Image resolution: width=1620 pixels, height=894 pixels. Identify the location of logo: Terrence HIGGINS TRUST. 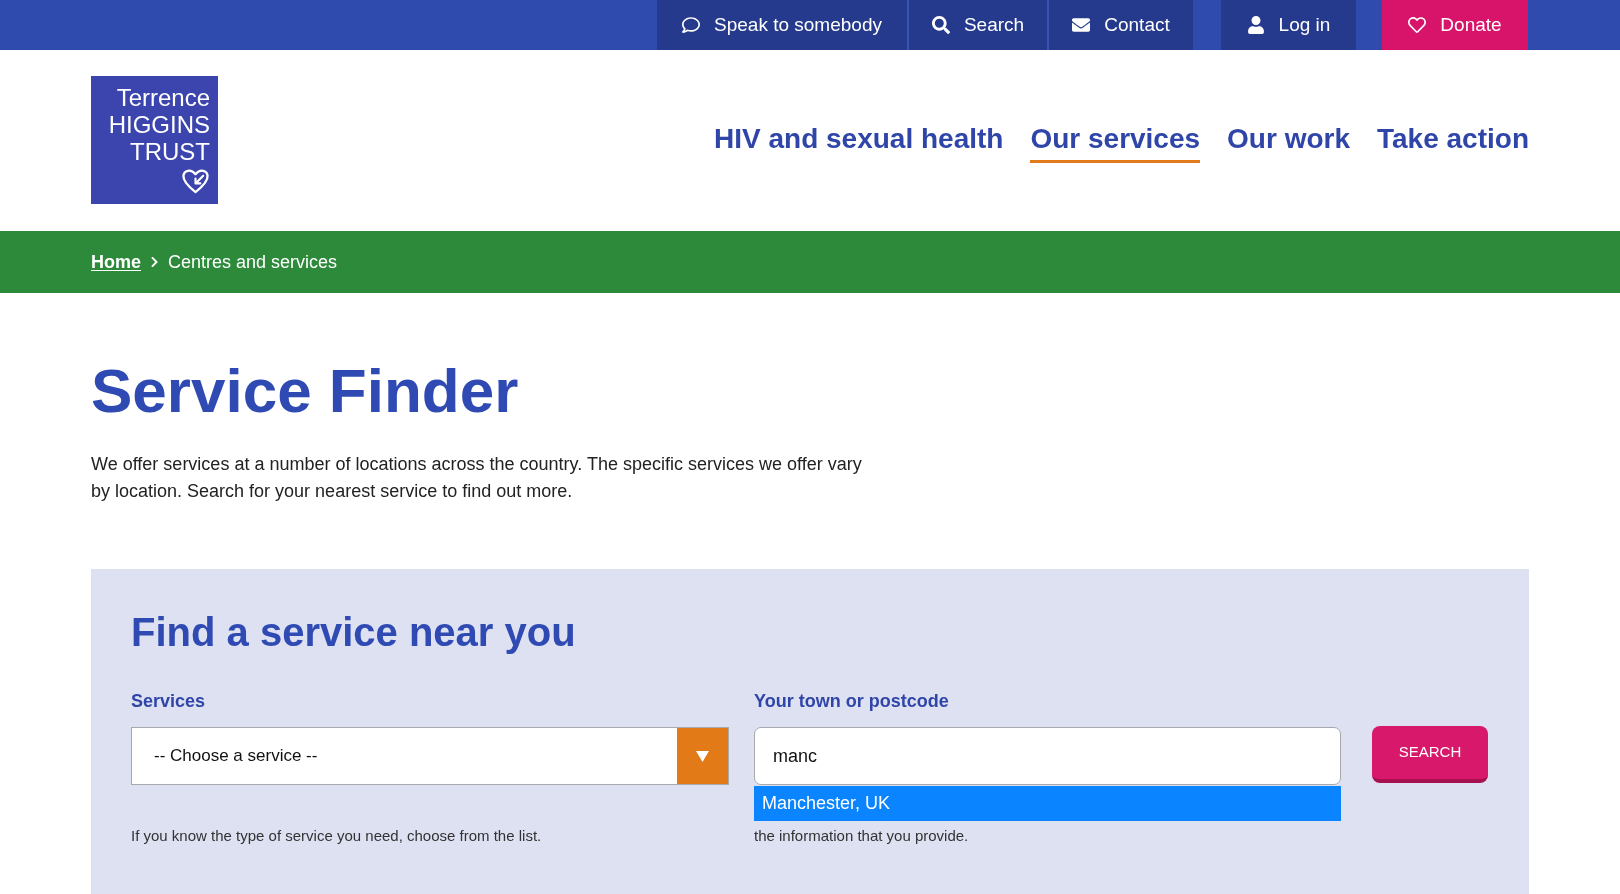
(154, 140).